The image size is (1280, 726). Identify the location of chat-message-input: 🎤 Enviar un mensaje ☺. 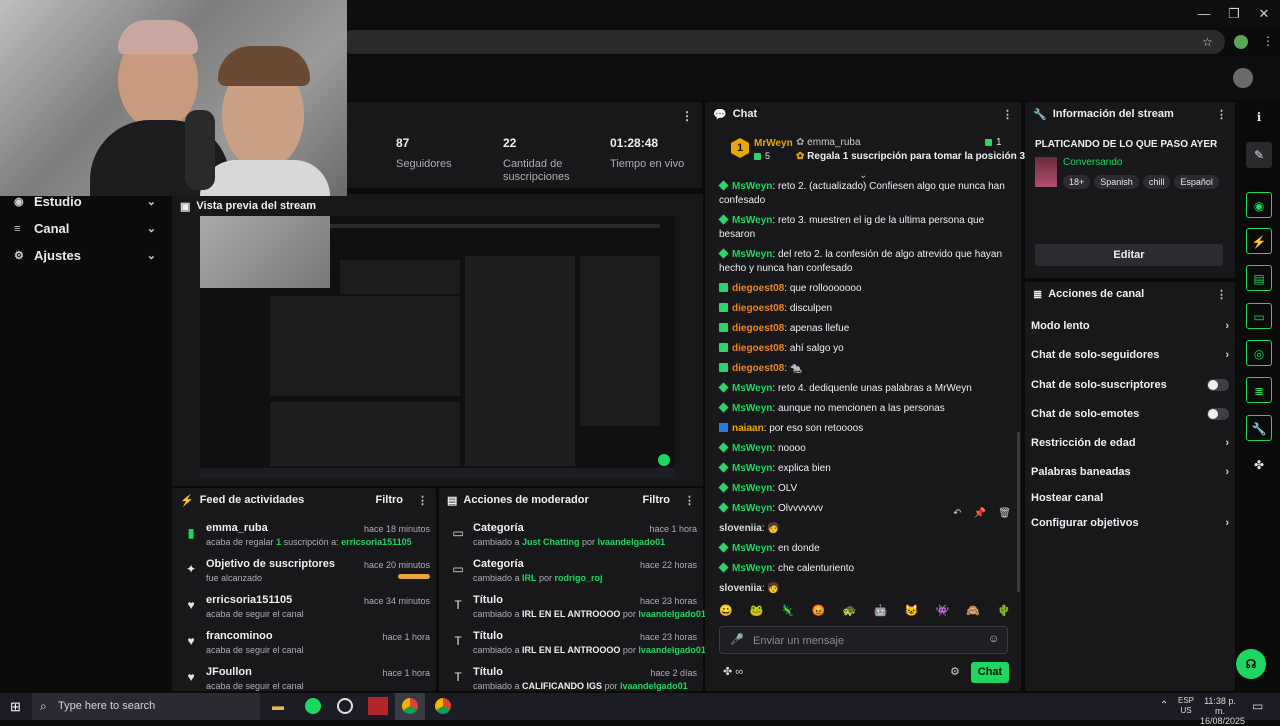
(863, 640).